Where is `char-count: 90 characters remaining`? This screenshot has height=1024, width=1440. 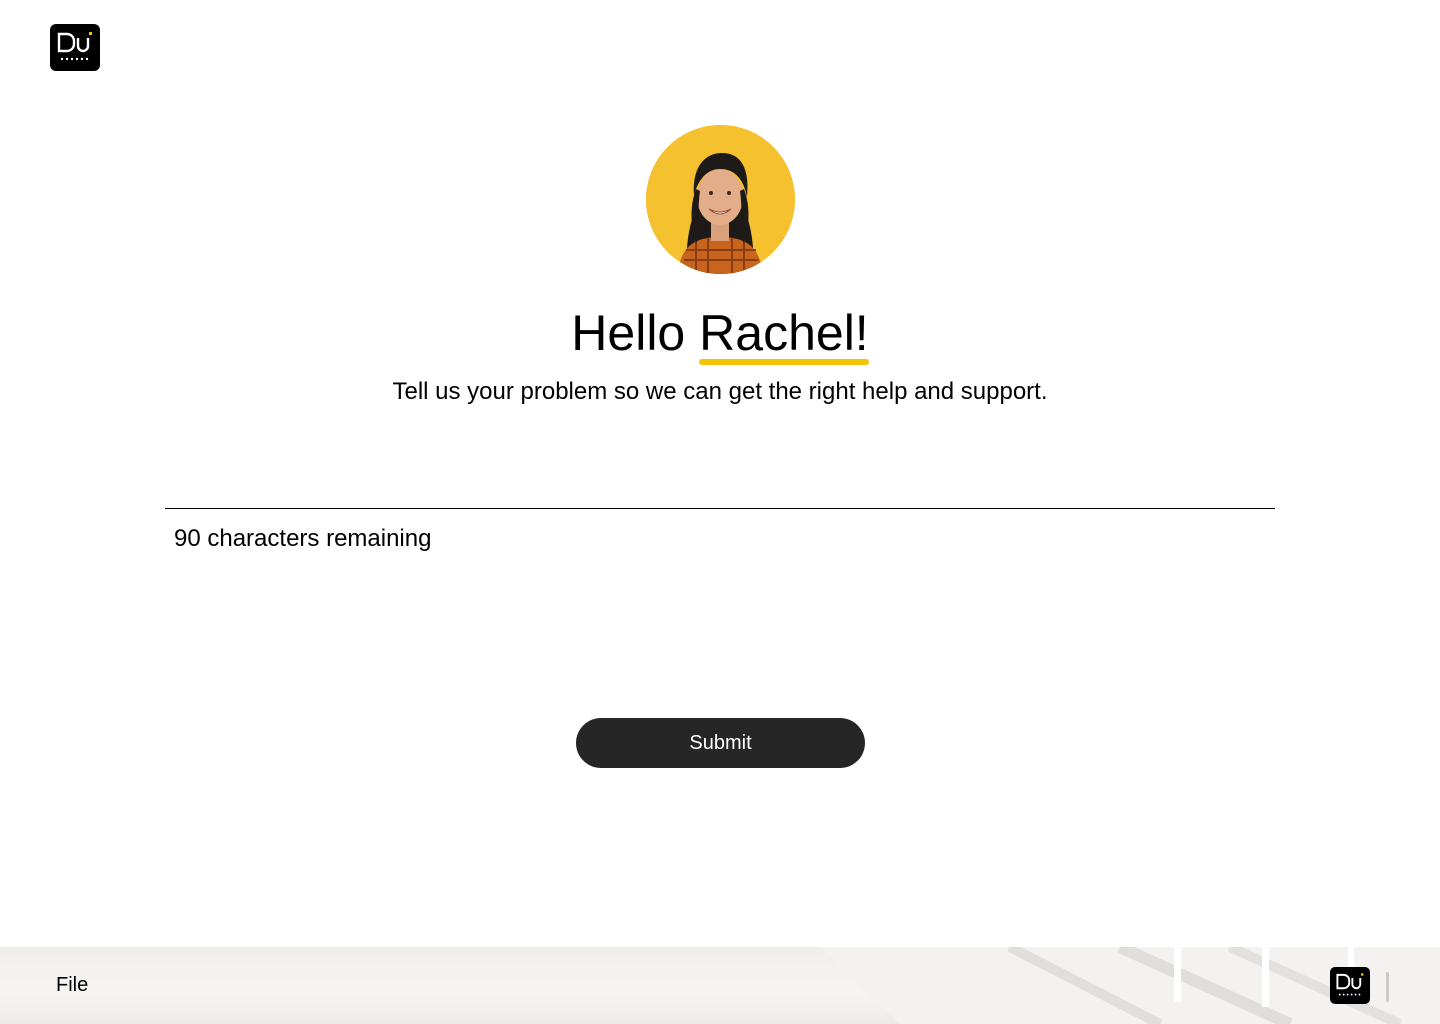 char-count: 90 characters remaining is located at coordinates (303, 538).